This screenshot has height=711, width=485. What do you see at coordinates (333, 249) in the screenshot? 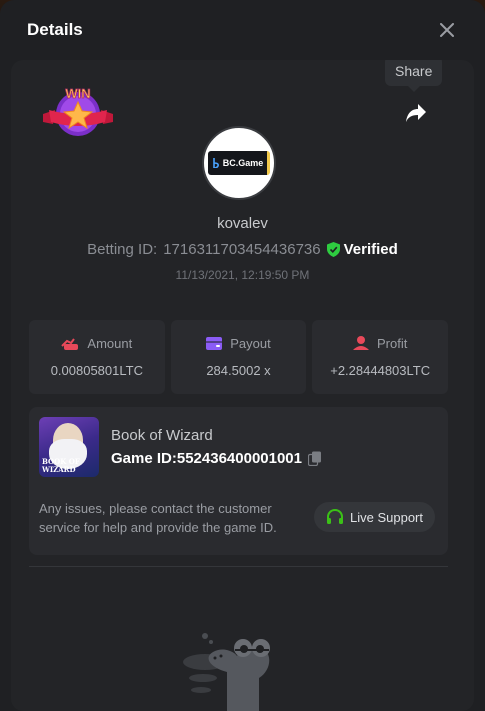
I see `shield-check-icon` at bounding box center [333, 249].